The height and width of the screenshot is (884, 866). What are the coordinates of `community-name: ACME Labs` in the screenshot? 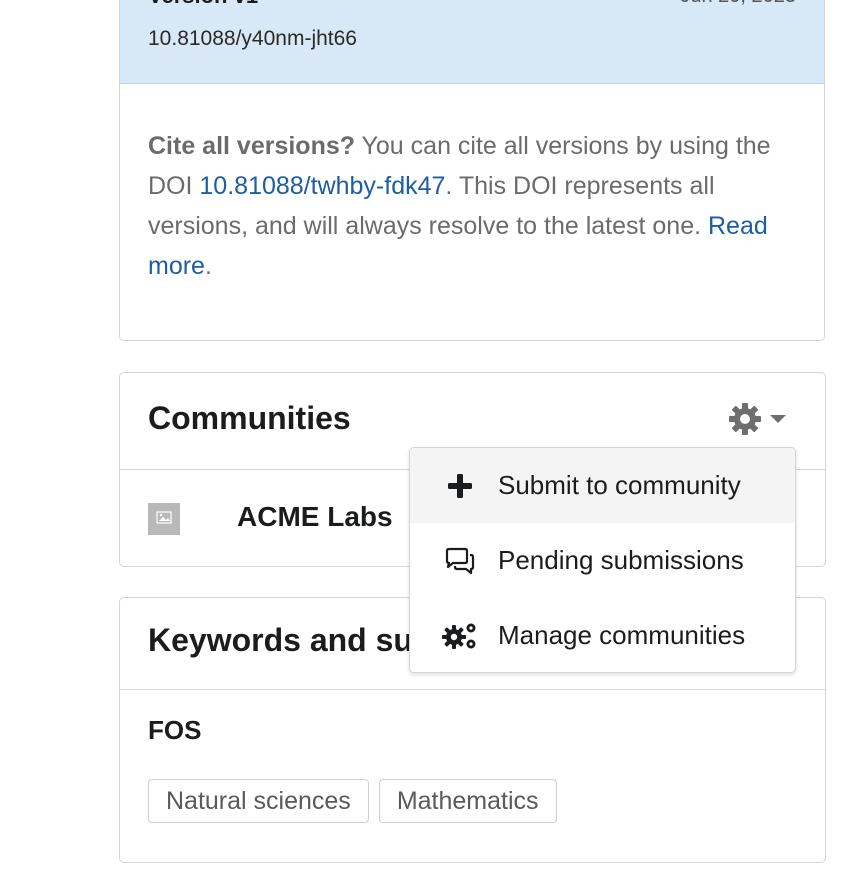 It's located at (315, 517).